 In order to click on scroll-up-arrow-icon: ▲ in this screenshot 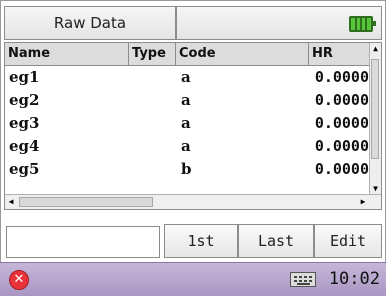, I will do `click(375, 49)`.